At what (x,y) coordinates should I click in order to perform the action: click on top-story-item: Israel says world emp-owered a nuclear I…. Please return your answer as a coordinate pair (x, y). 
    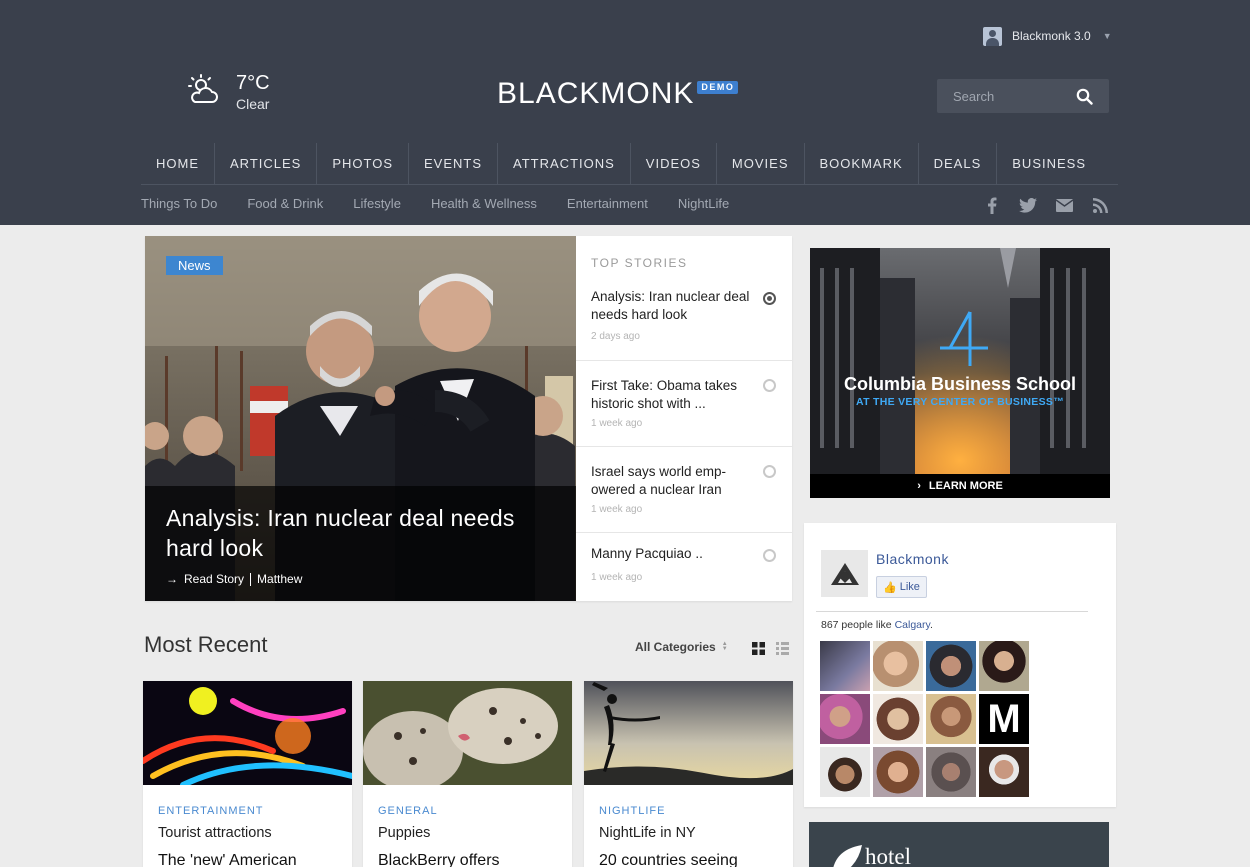
    Looking at the image, I should click on (684, 498).